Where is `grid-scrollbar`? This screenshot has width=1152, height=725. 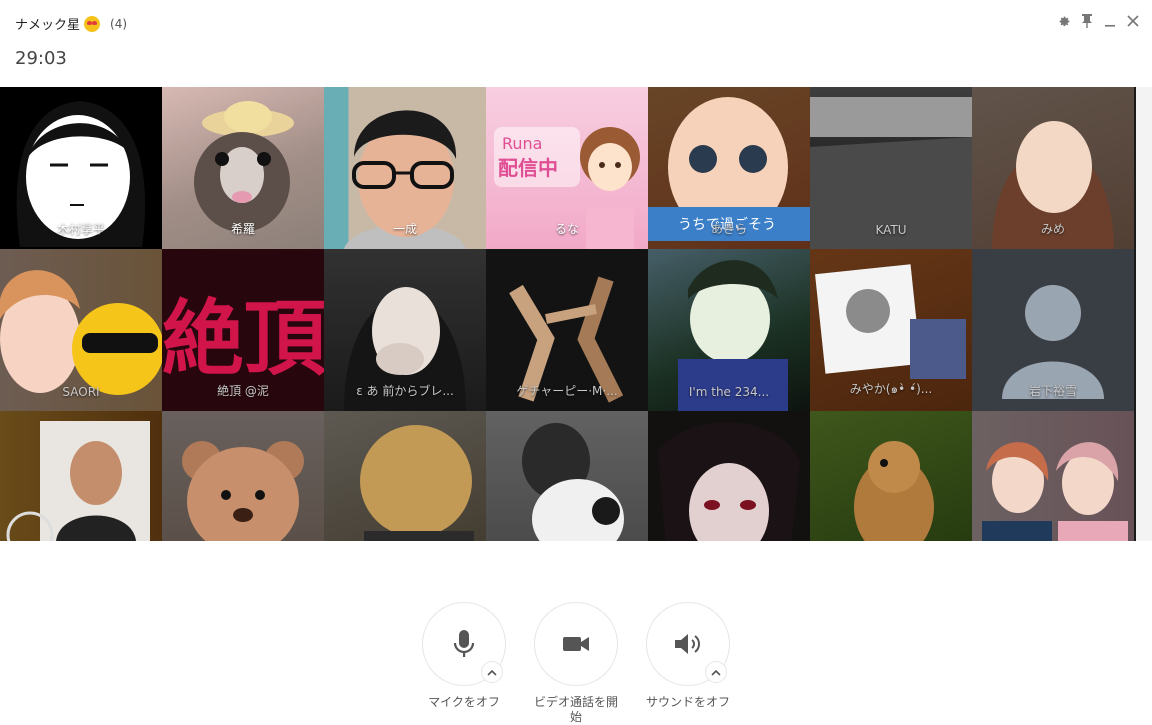 grid-scrollbar is located at coordinates (1144, 314).